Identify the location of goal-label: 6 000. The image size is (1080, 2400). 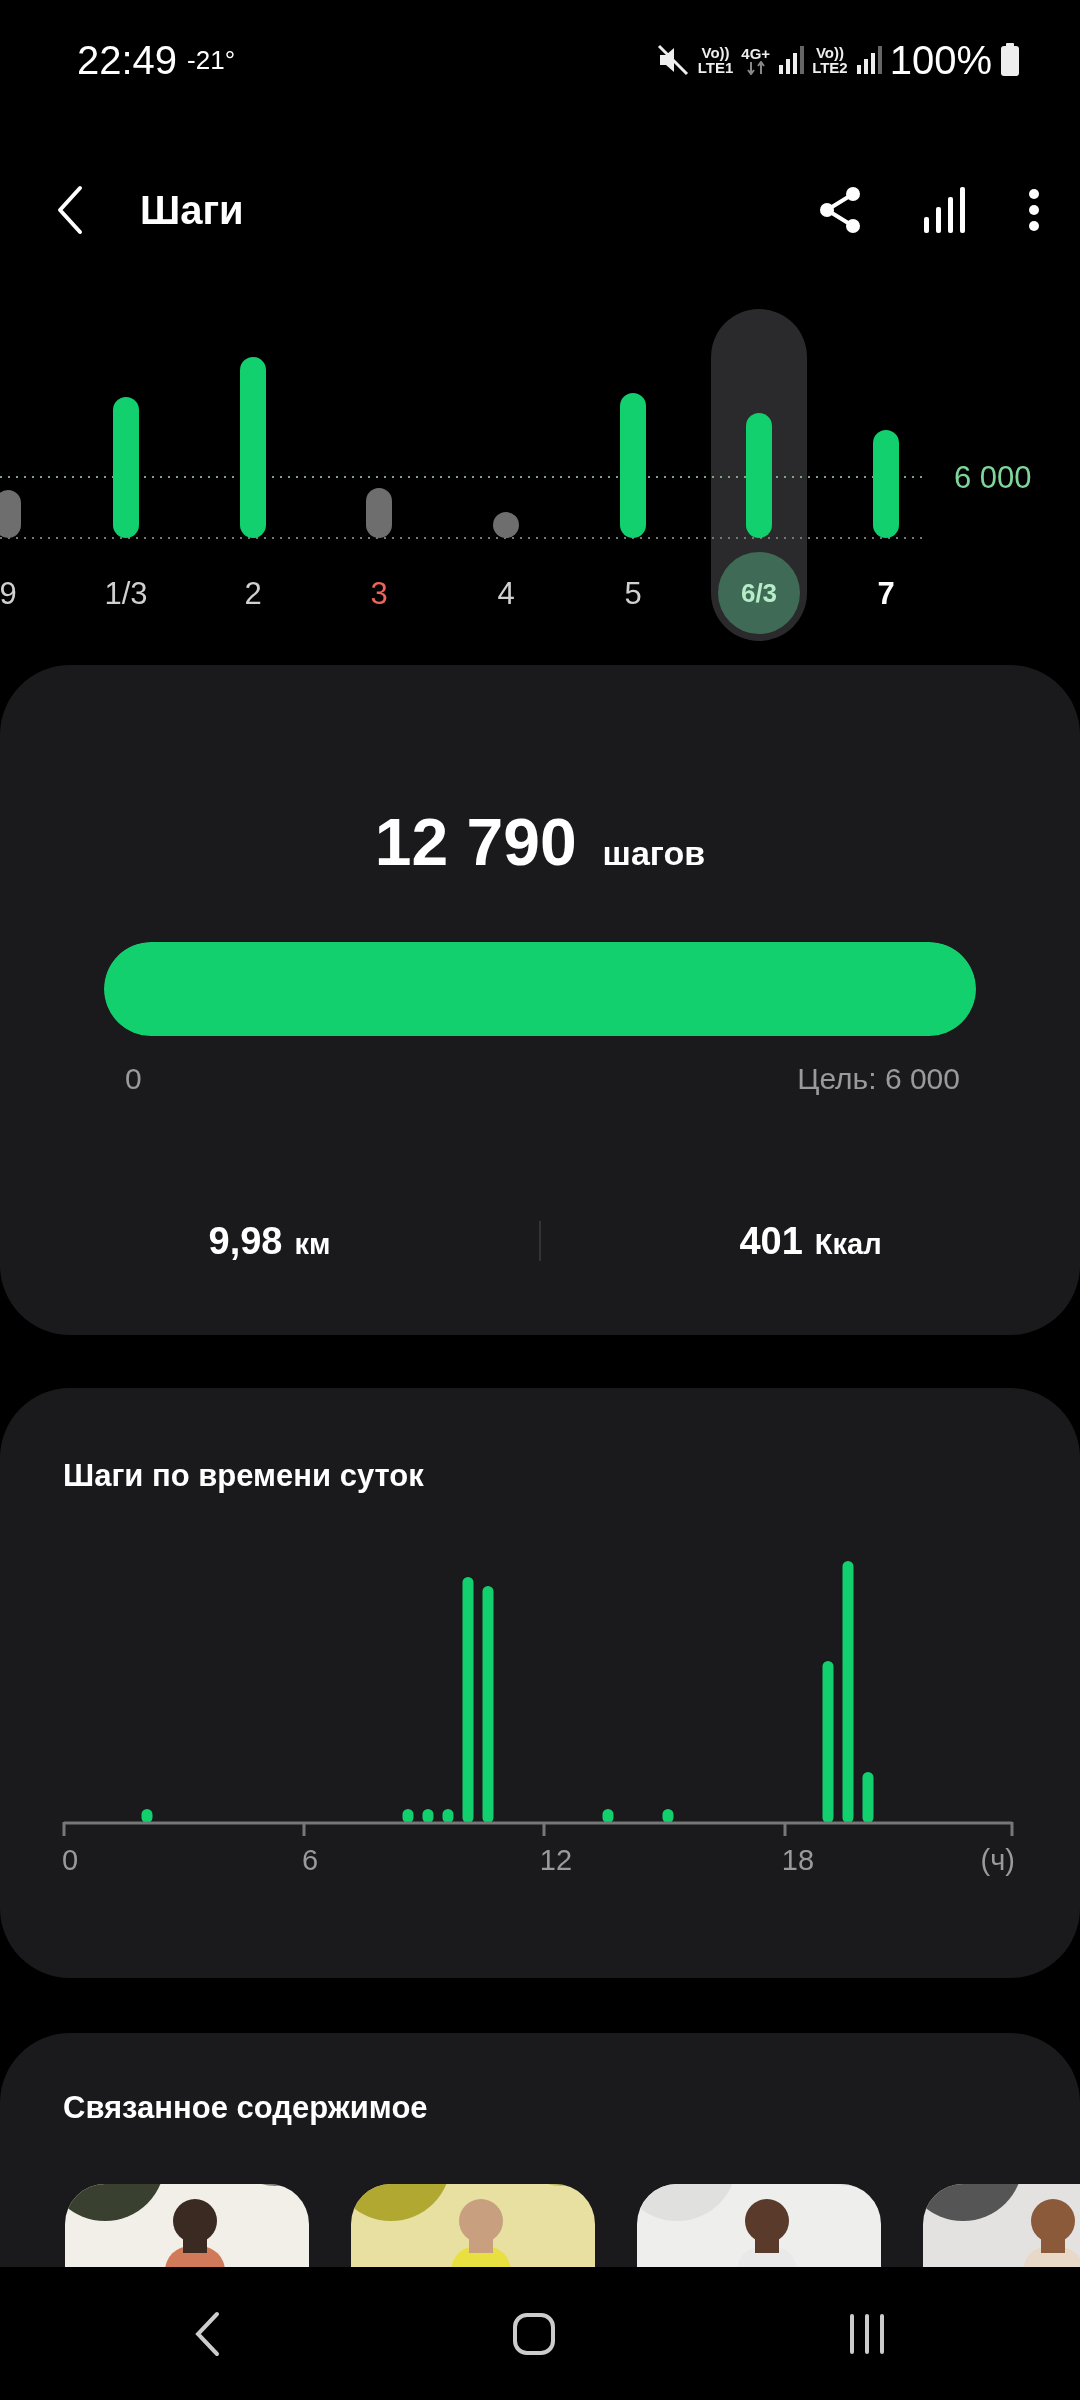
(993, 477).